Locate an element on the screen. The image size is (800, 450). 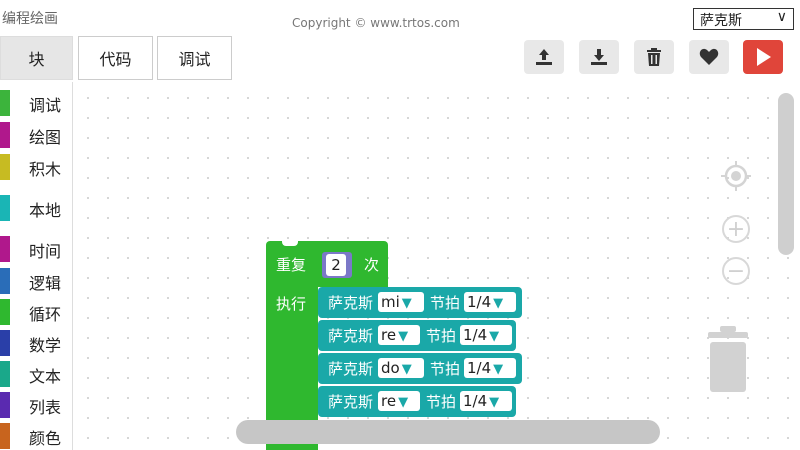
minus-icon: − is located at coordinates (736, 271).